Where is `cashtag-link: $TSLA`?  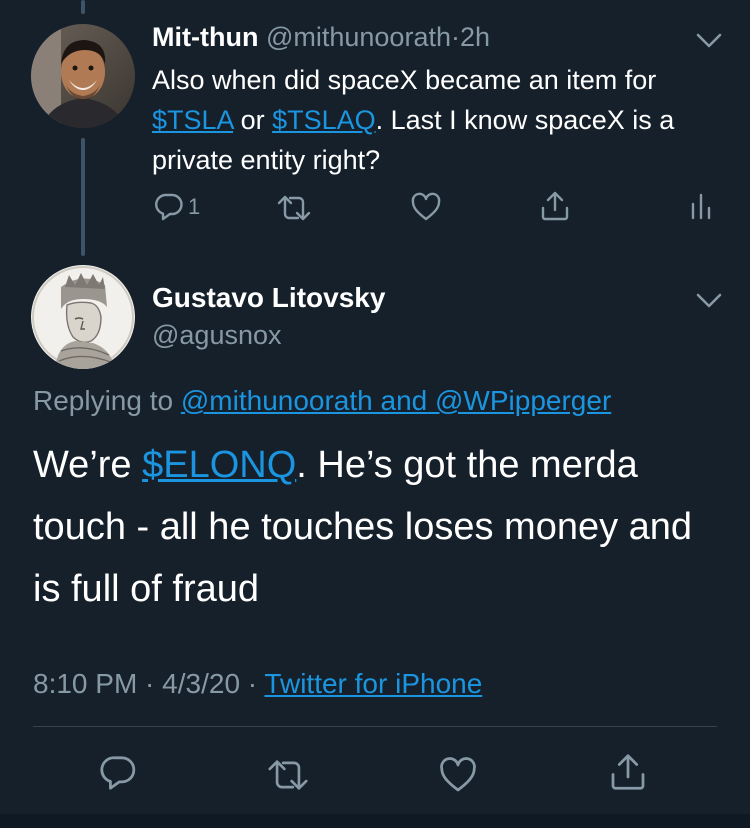
cashtag-link: $TSLA is located at coordinates (192, 120).